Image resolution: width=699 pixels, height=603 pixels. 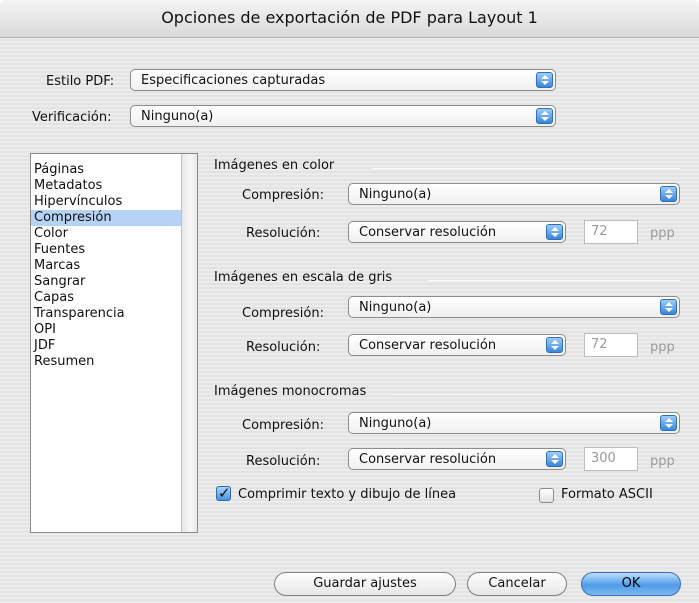 I want to click on category-scrollbar, so click(x=189, y=343).